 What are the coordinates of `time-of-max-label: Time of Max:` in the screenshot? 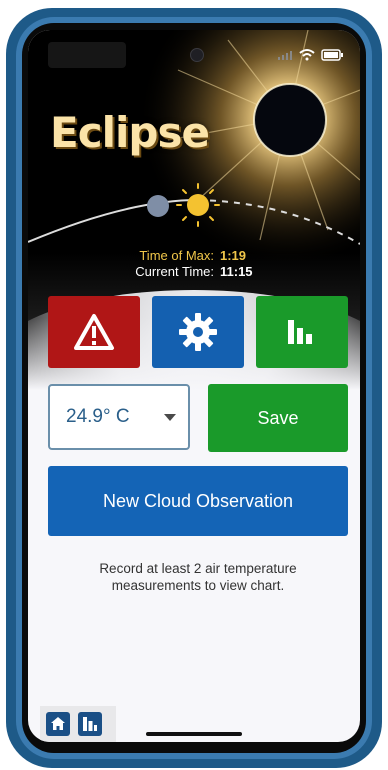 It's located at (176, 255).